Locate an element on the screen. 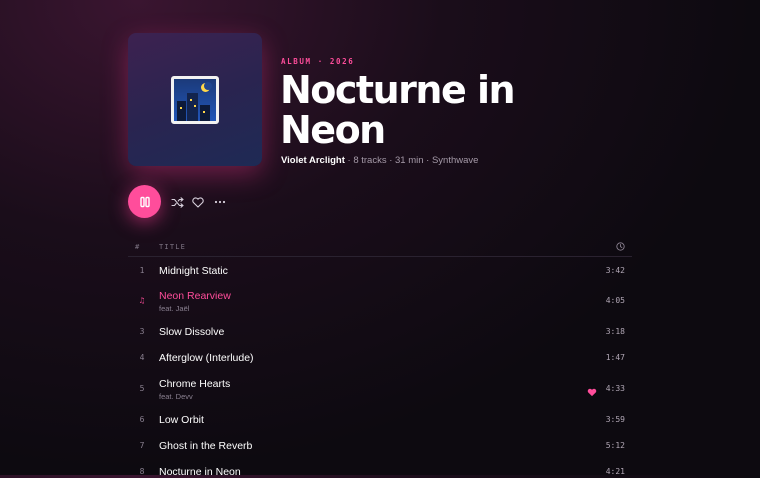 The width and height of the screenshot is (760, 478). track-title: Nocturne in Neon is located at coordinates (200, 472).